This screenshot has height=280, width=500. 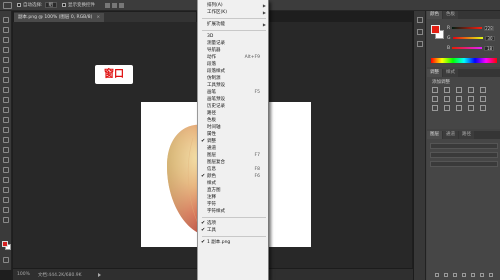 I want to click on menu-item-panel-11: 路径, so click(x=234, y=113).